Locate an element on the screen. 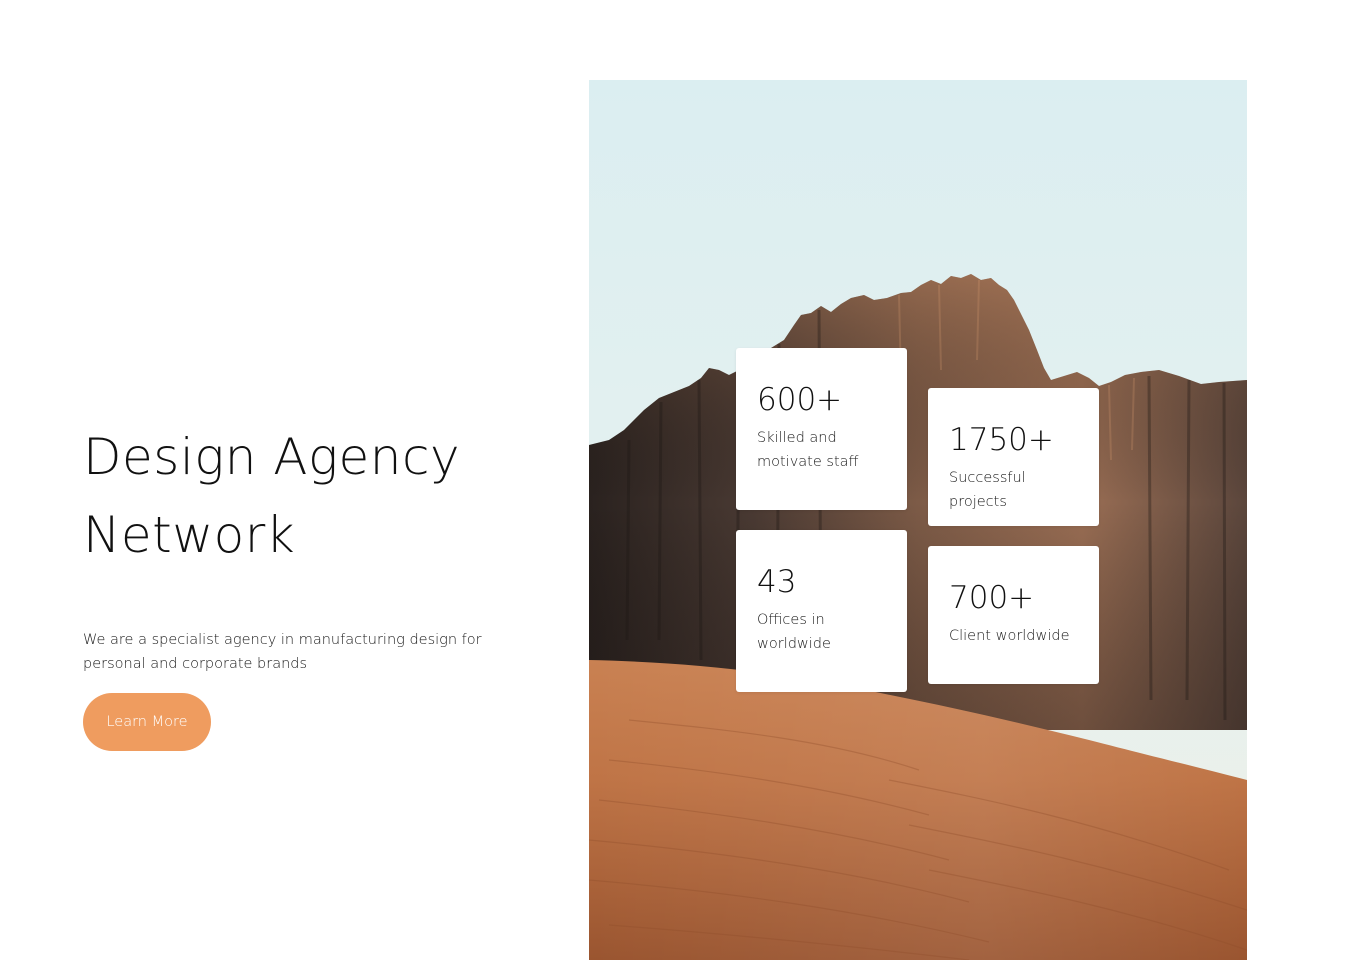 The height and width of the screenshot is (960, 1345). page-title: Design Agency Network is located at coordinates (313, 496).